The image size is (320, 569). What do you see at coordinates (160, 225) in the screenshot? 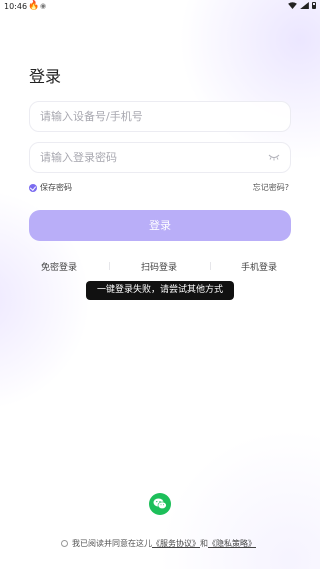
I see `login-button: 登录` at bounding box center [160, 225].